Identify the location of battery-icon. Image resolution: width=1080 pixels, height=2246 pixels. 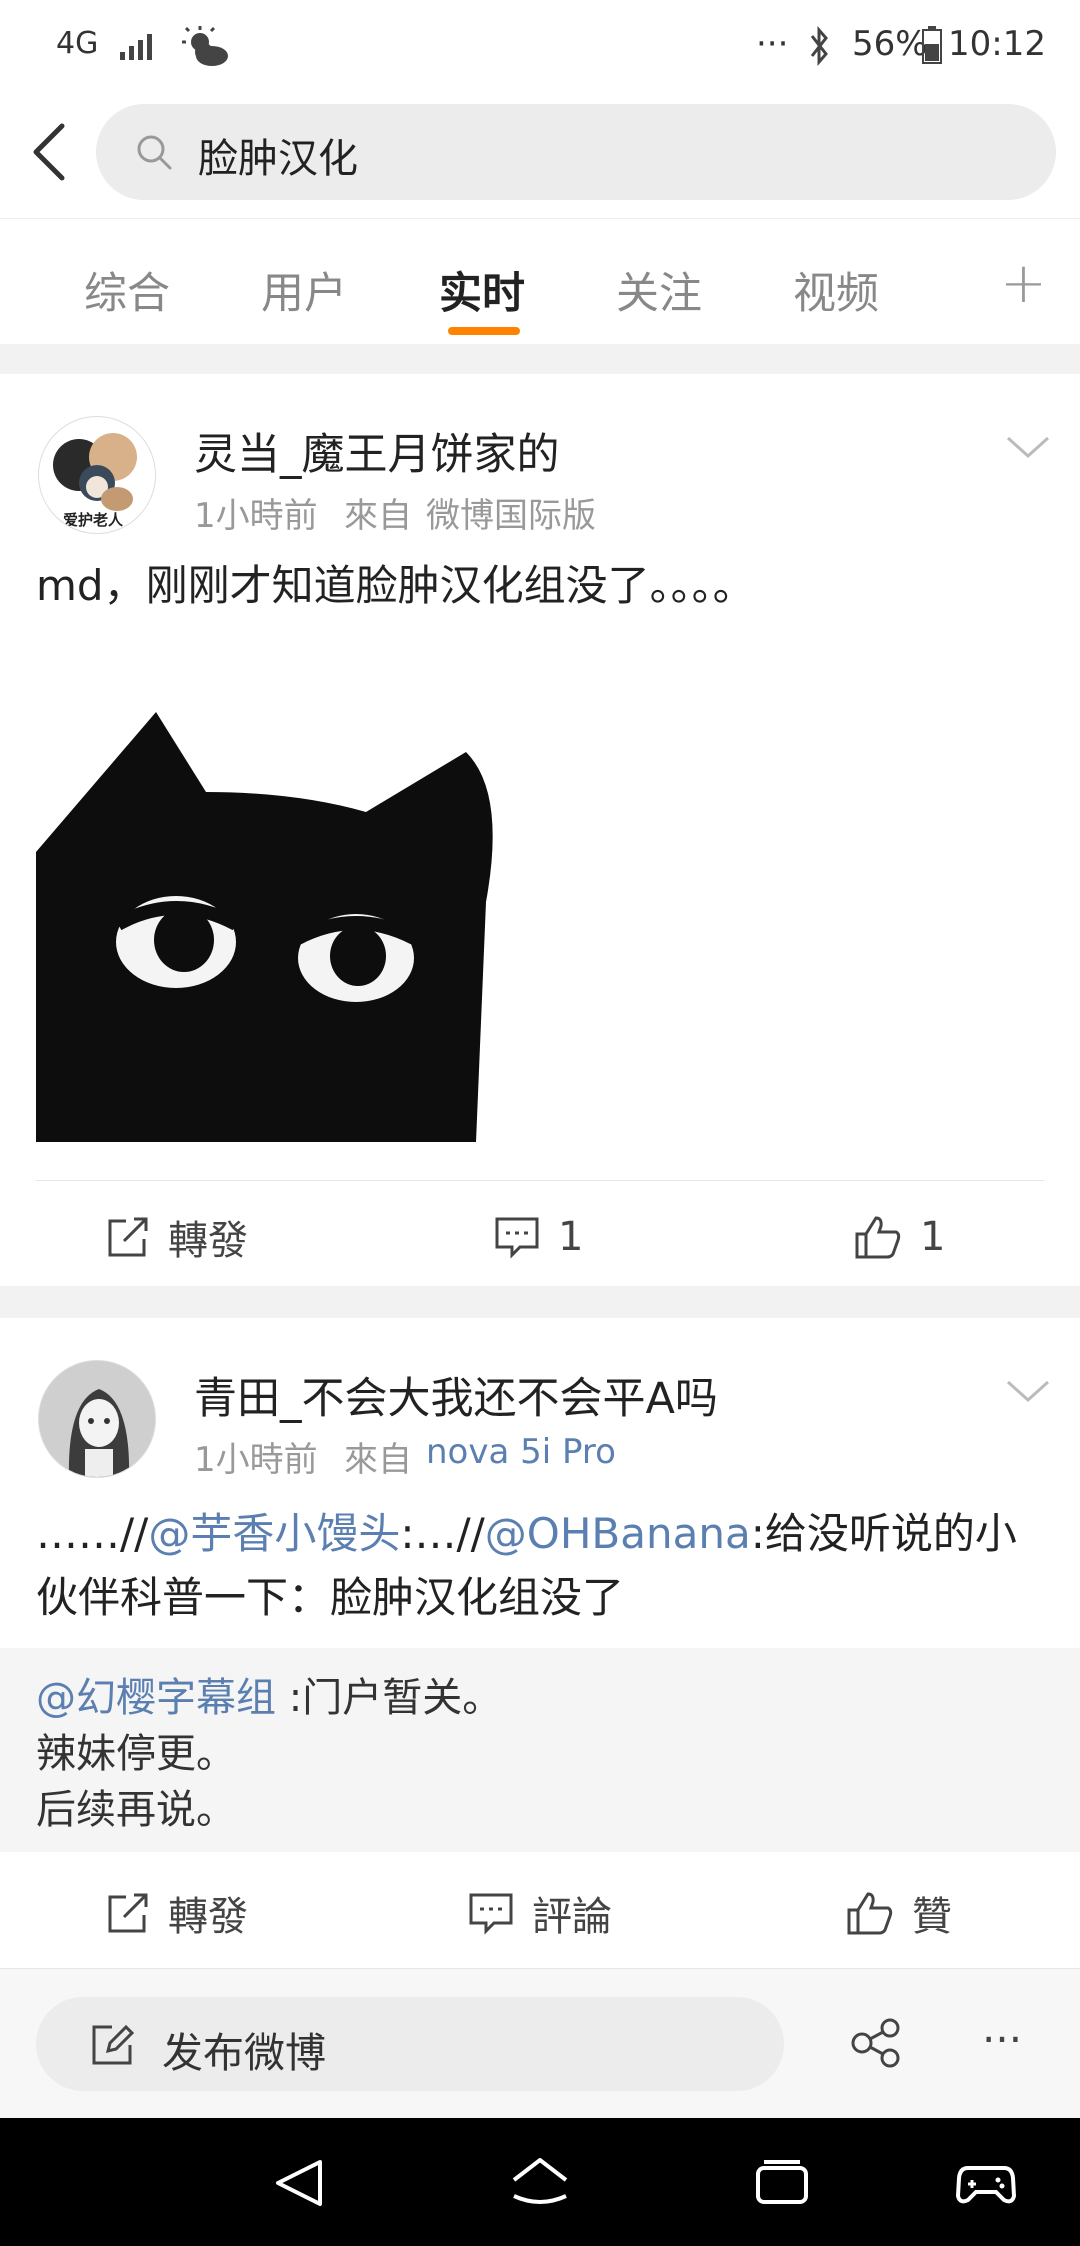
(932, 45).